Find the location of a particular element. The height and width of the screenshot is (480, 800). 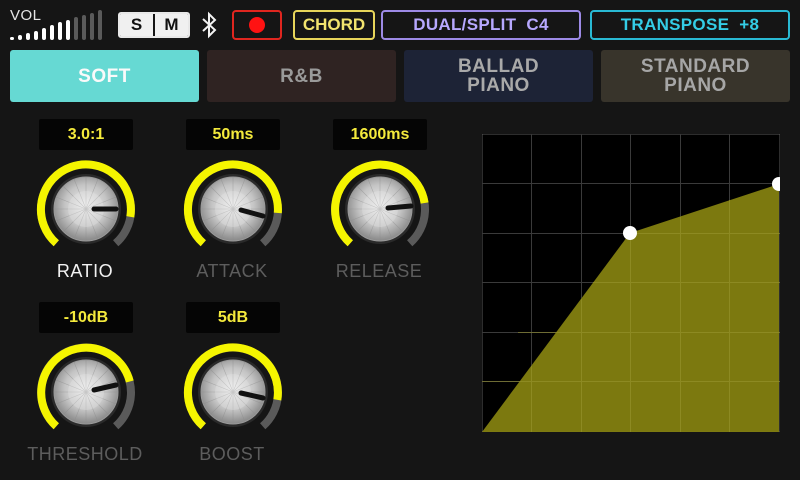

attack-control: 50ms ATTACK is located at coordinates (232, 200).